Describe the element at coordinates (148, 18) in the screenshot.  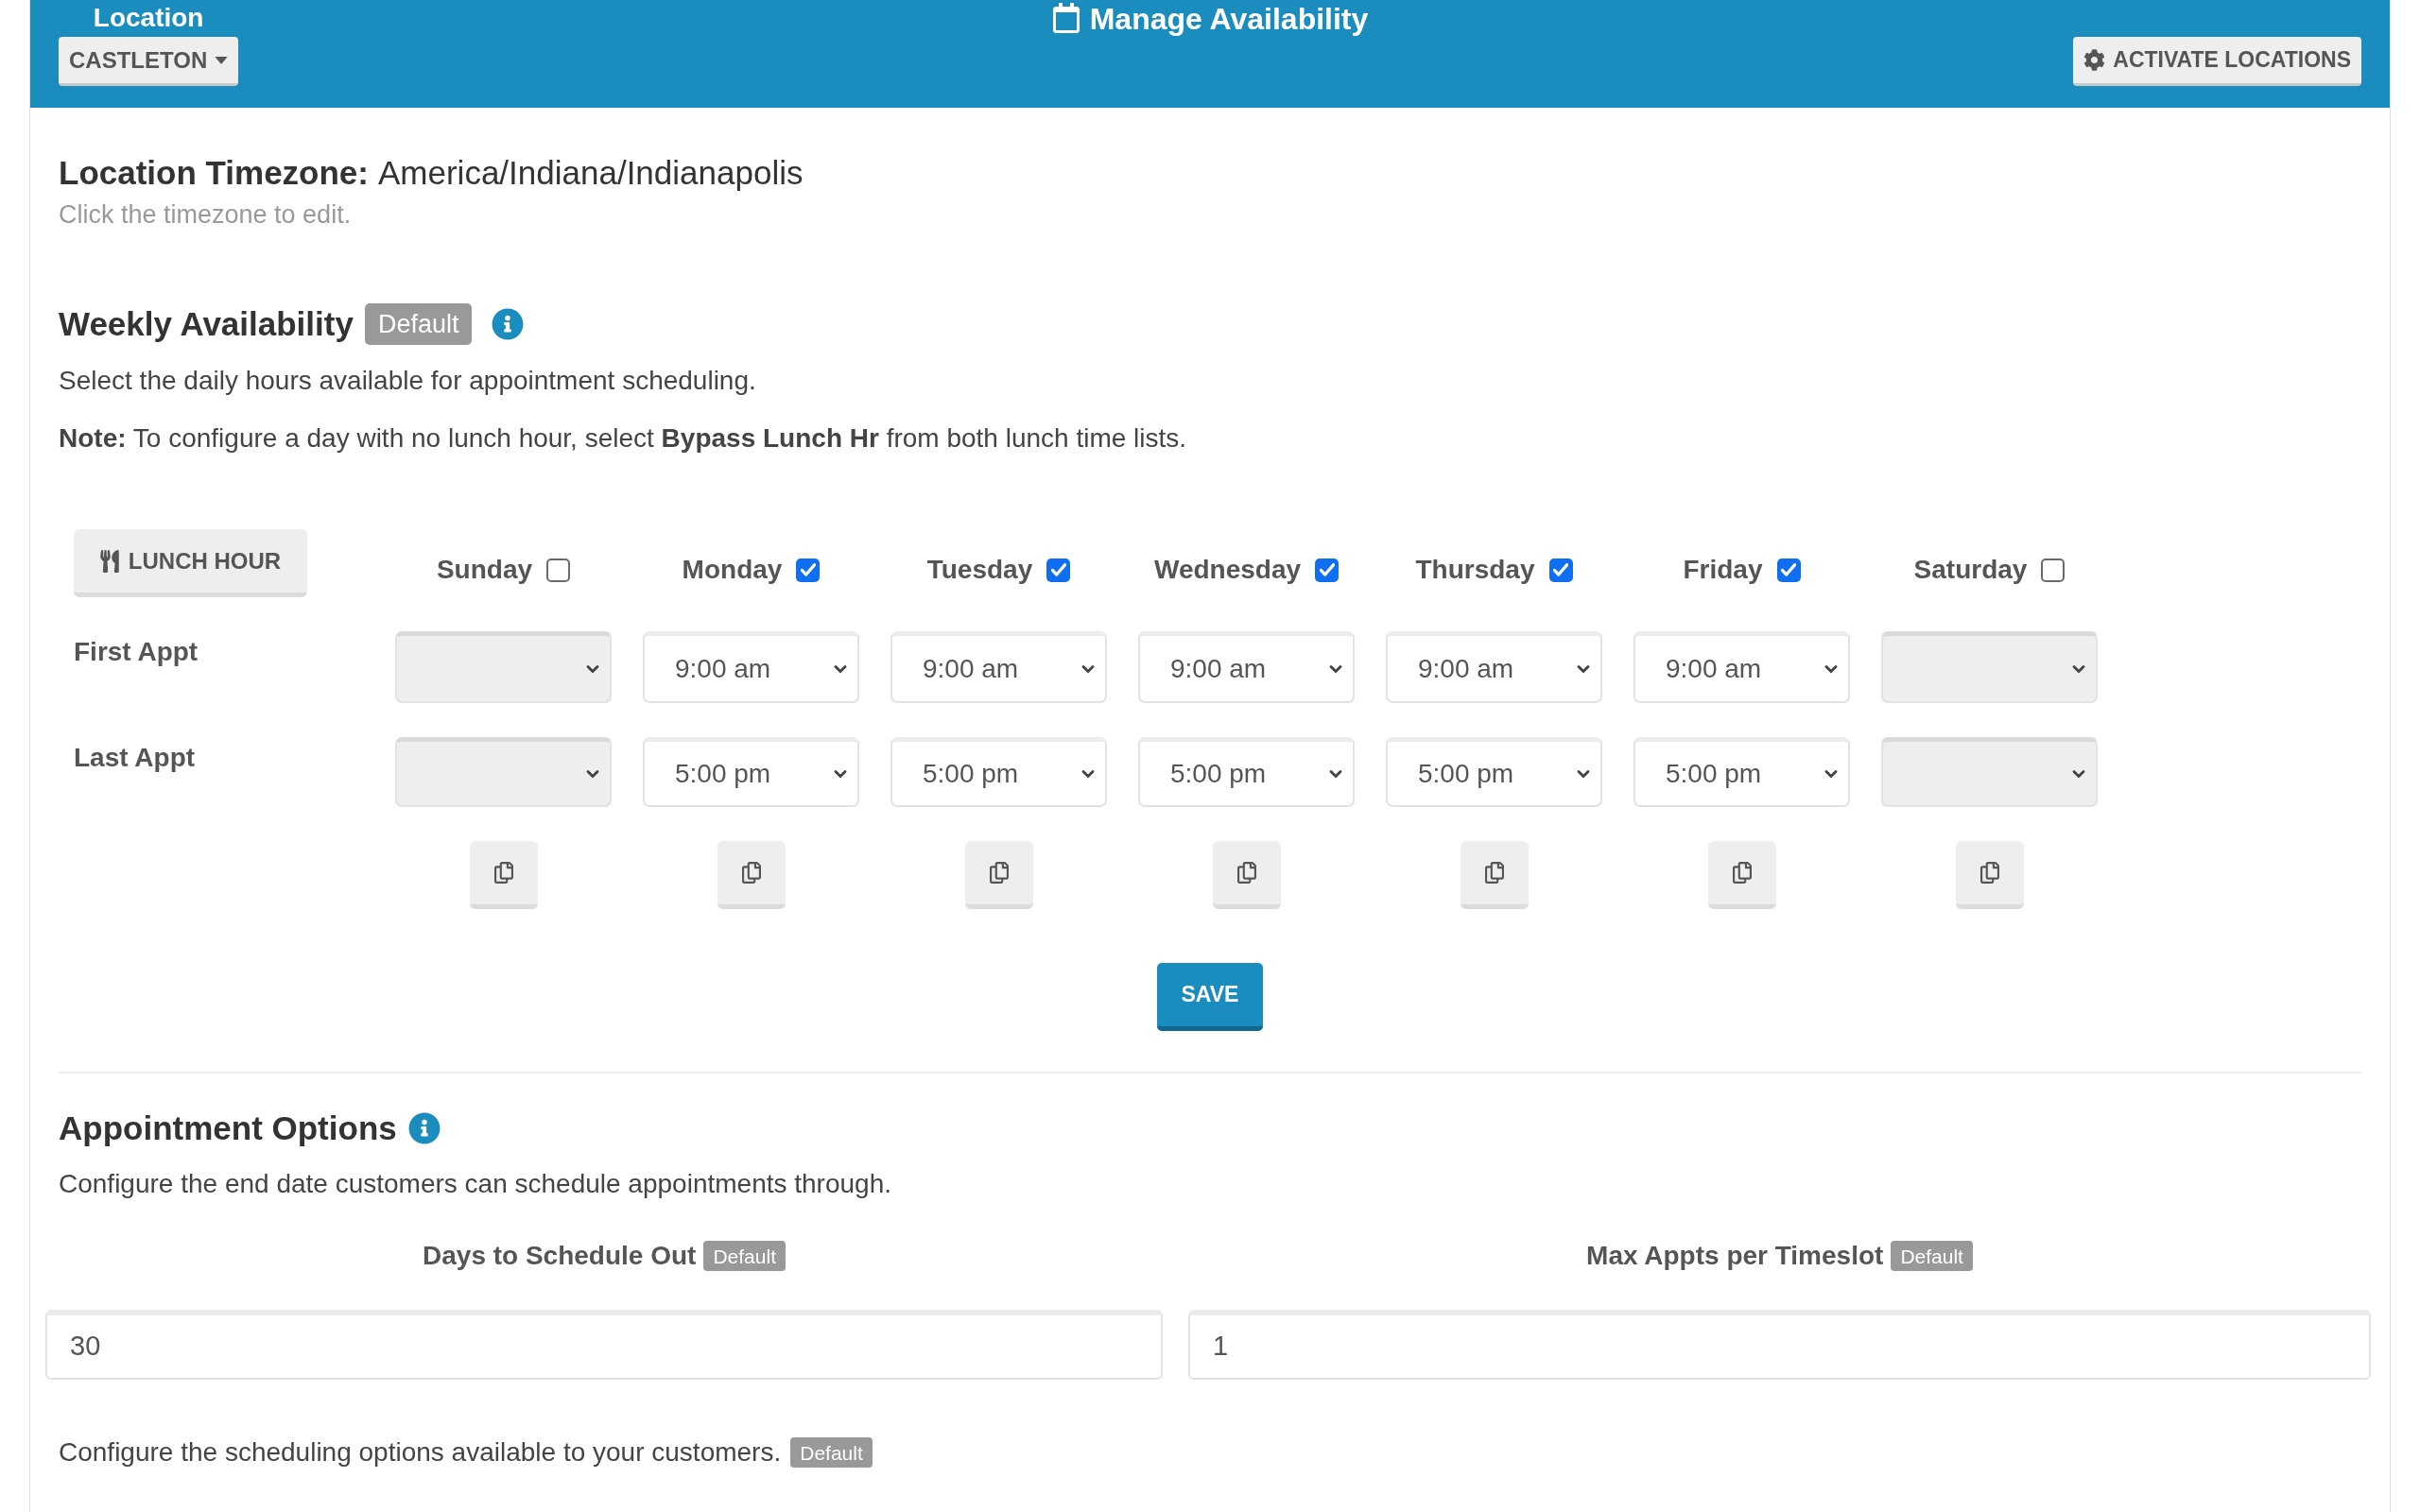
I see `location-label: Location` at that location.